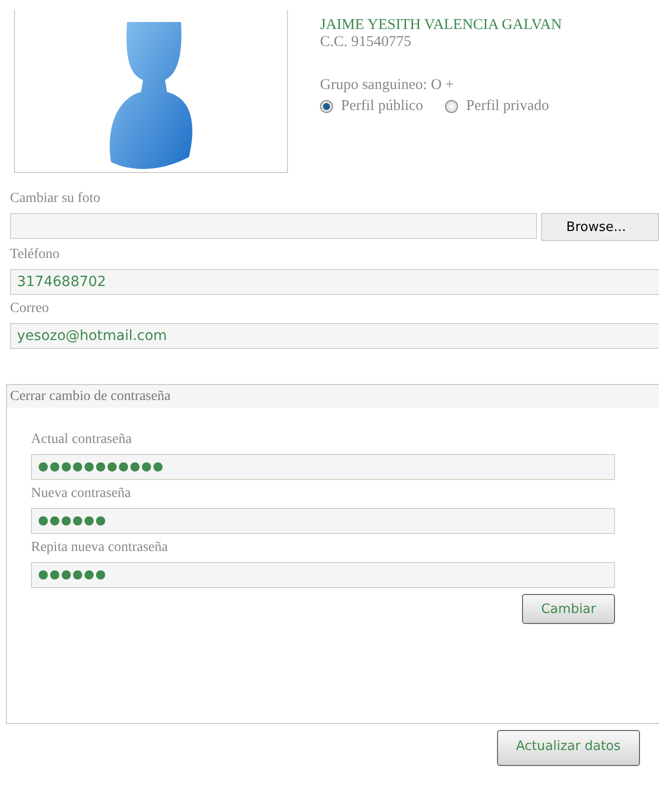  Describe the element at coordinates (274, 226) in the screenshot. I see `file-field` at that location.